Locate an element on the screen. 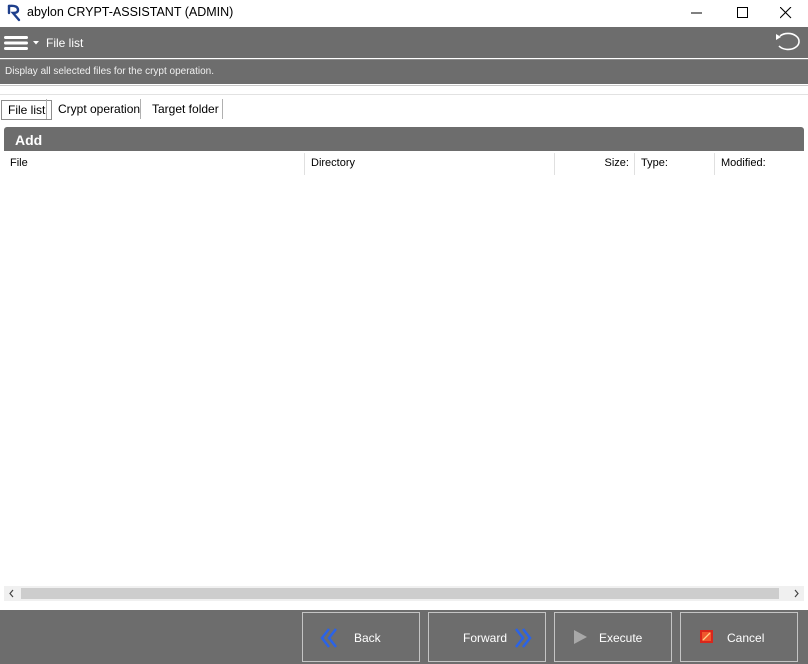  double-chevron-left-icon is located at coordinates (328, 638).